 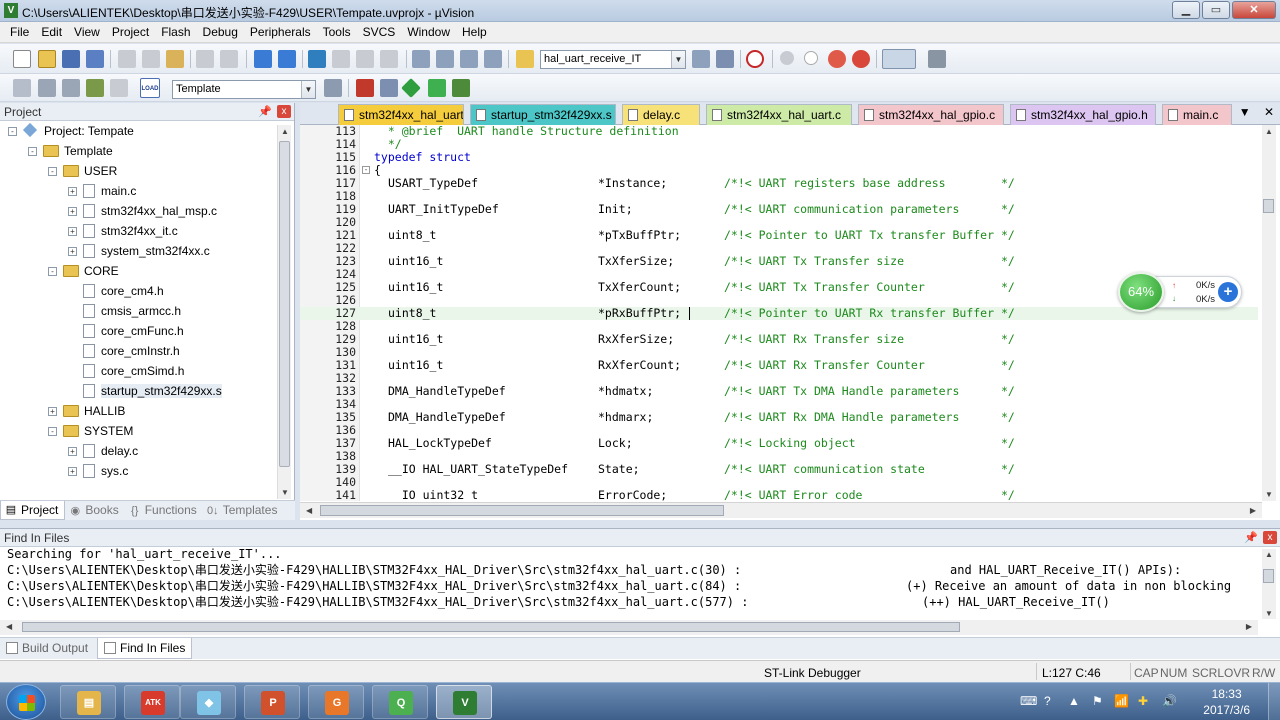 What do you see at coordinates (366, 170) in the screenshot?
I see `fold-collapse-icon: -` at bounding box center [366, 170].